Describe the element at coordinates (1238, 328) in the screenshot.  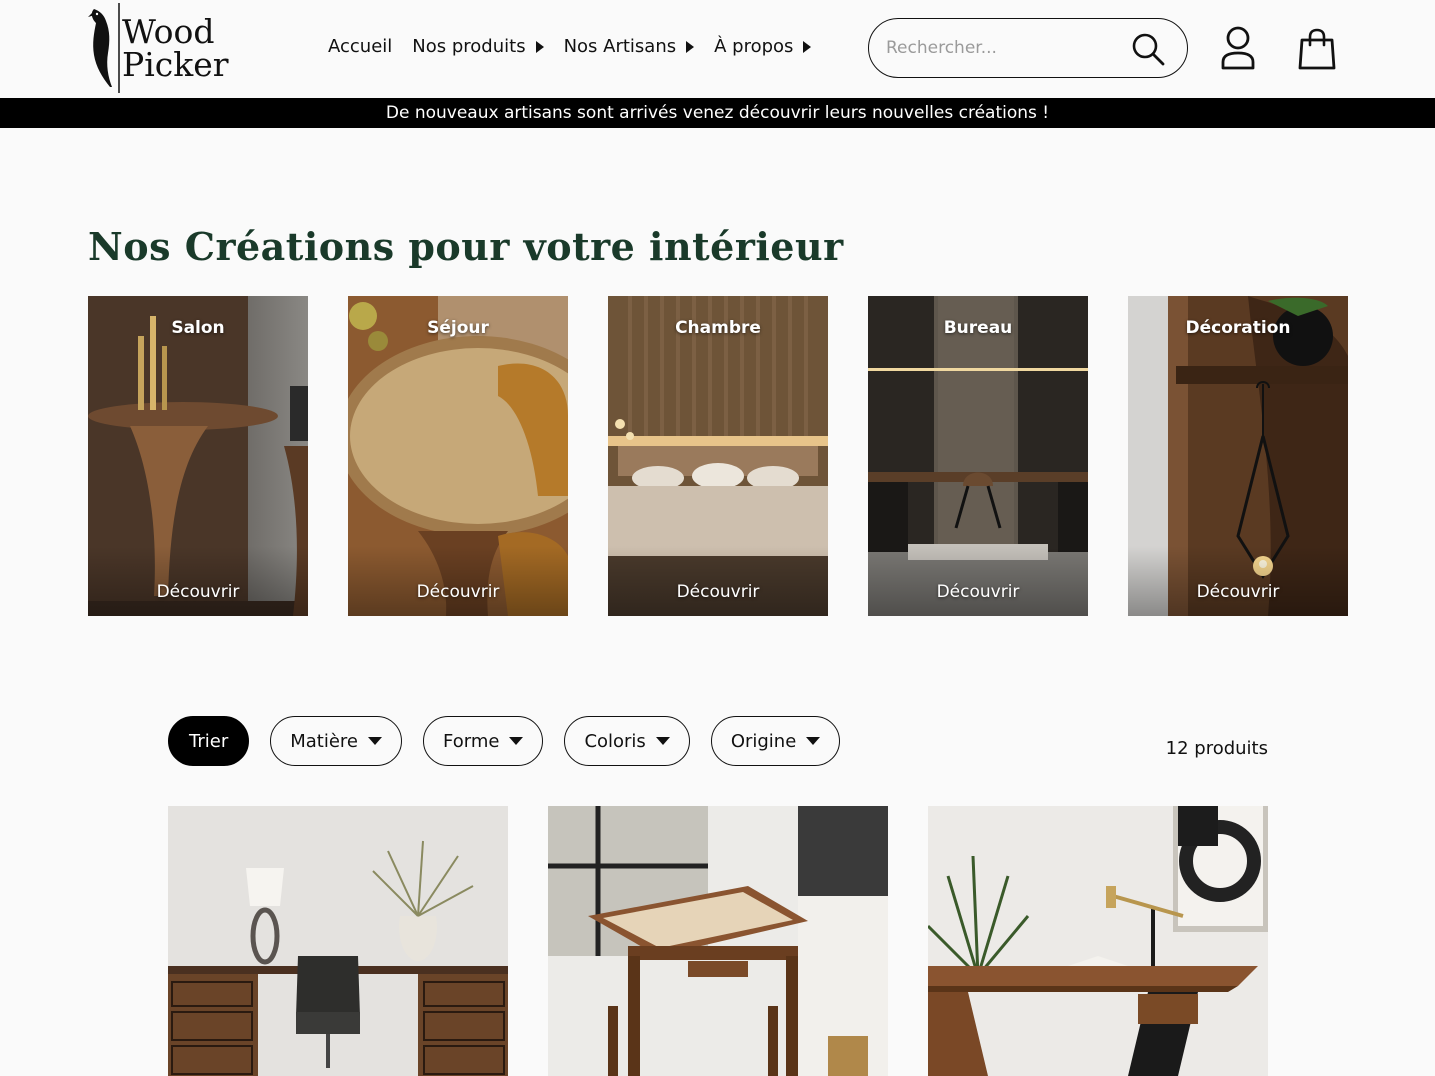
I see `category-title: Décoration` at that location.